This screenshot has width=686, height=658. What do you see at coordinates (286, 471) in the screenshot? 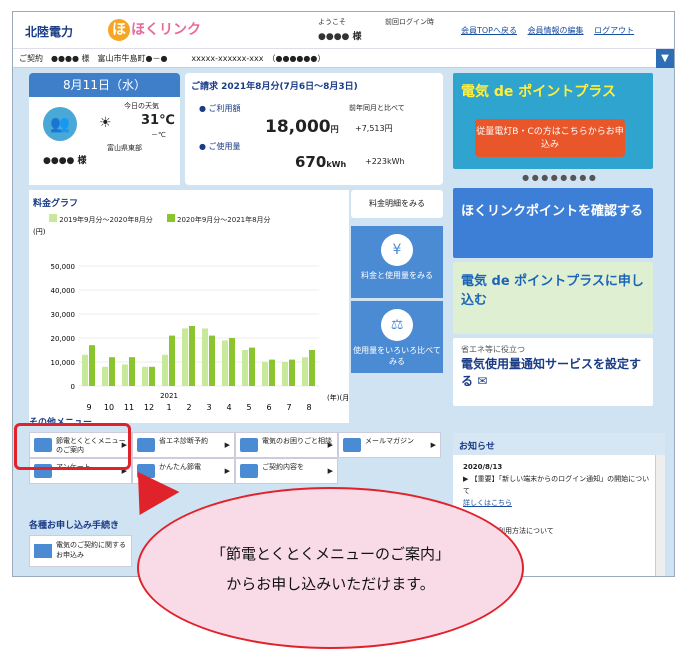
I see `menu-contract: ご契約内容を ▶` at bounding box center [286, 471].